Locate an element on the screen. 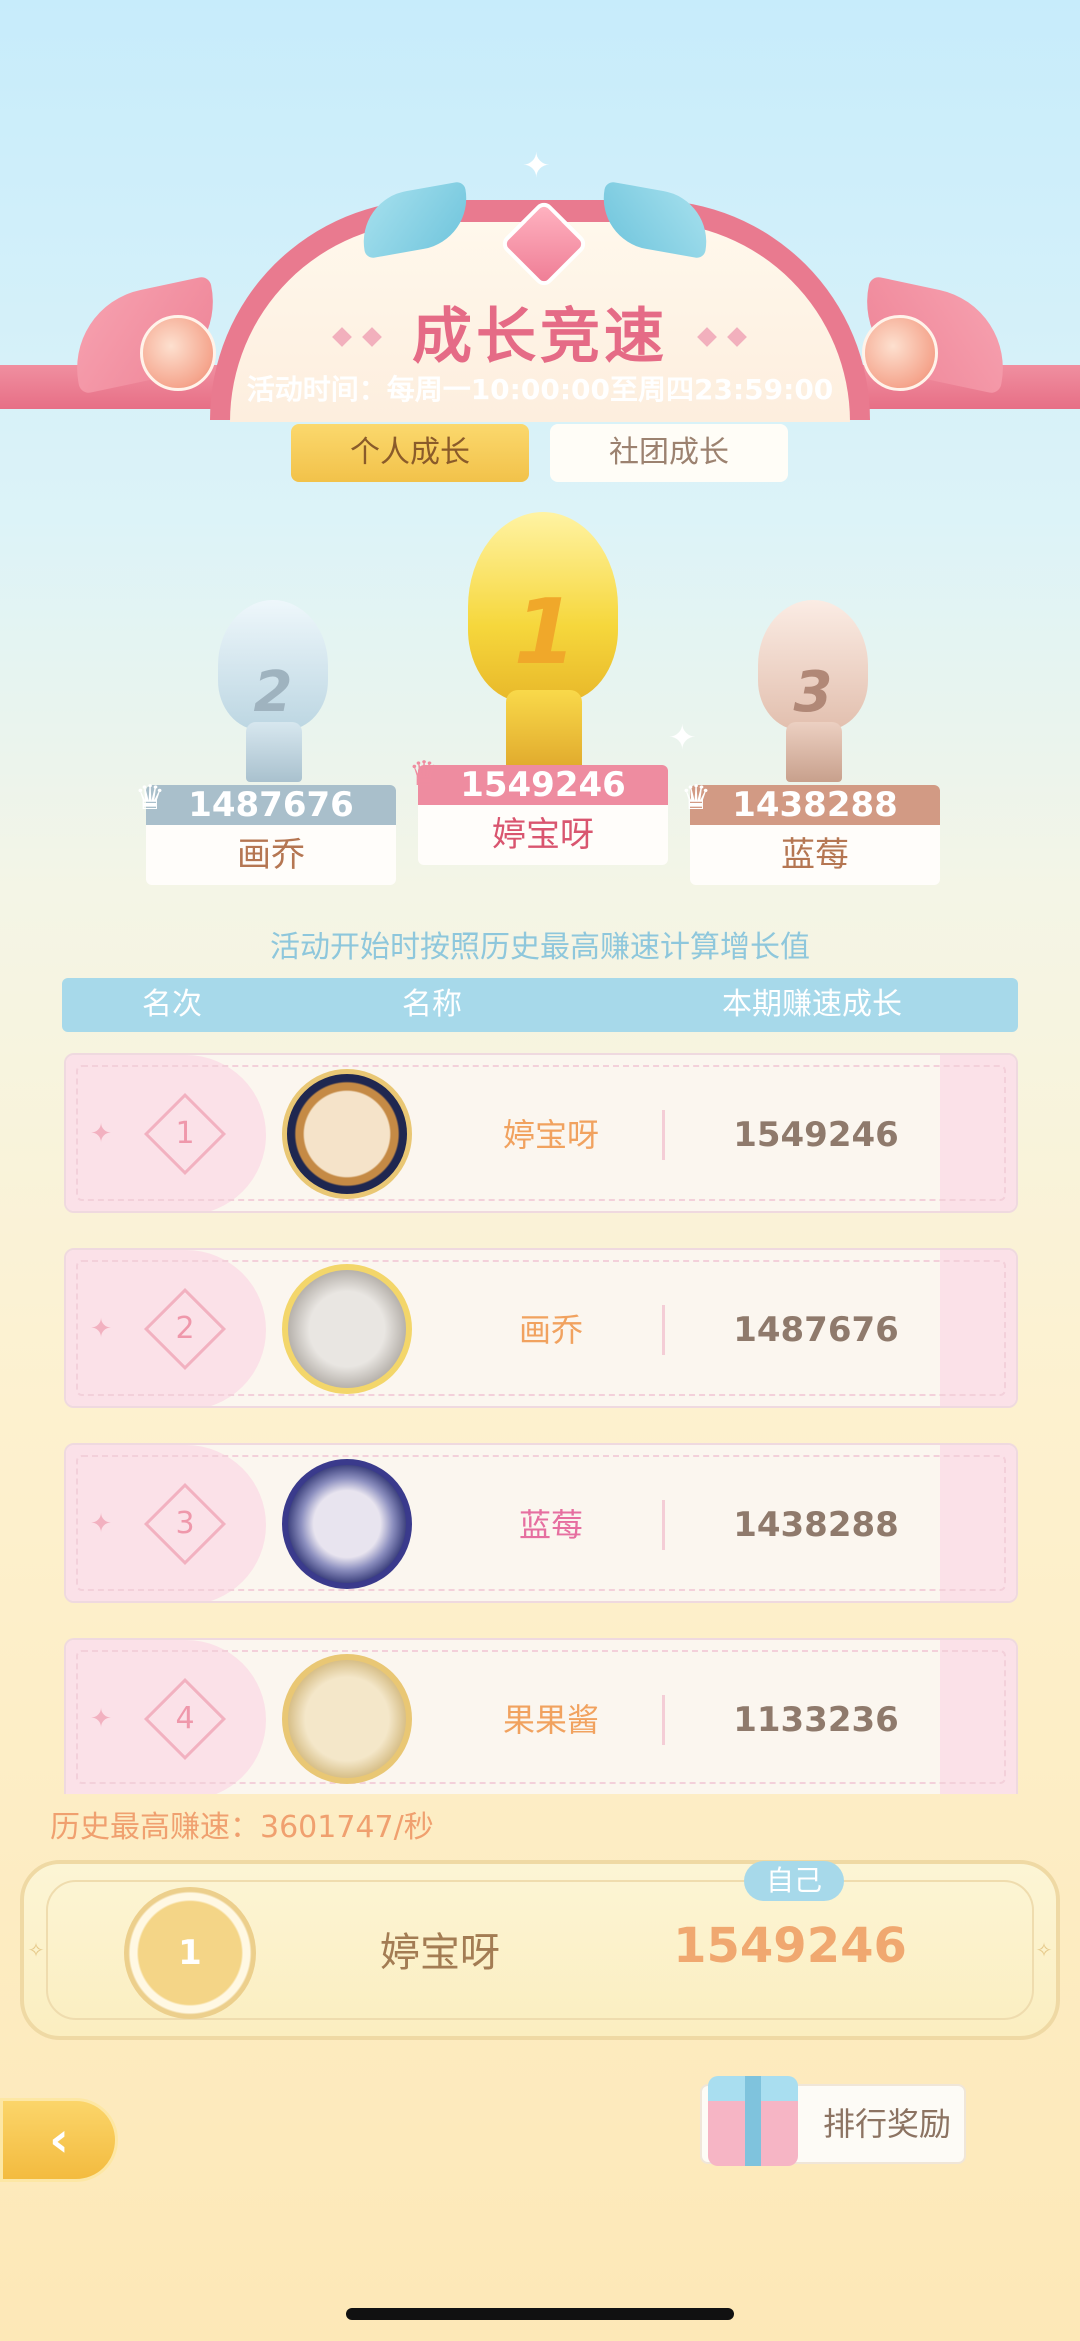 The height and width of the screenshot is (2341, 1080). player-name: 蓝莓 is located at coordinates (550, 1525).